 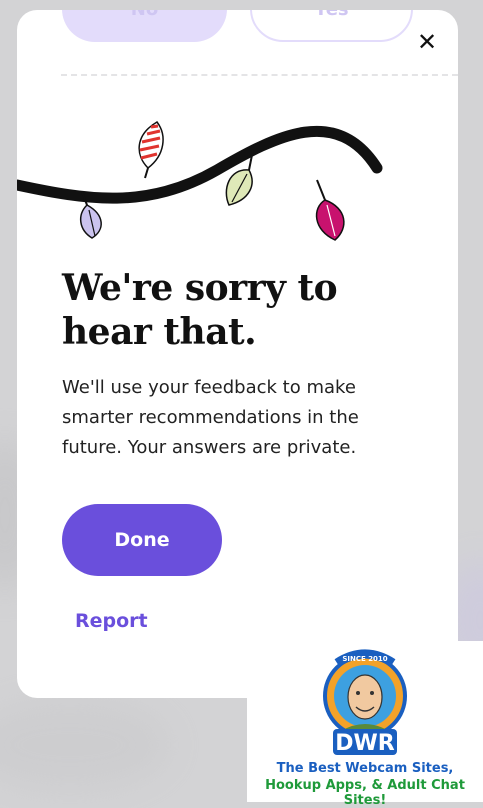 What do you see at coordinates (200, 310) in the screenshot?
I see `dialog-title: We're sorry to hear that.` at bounding box center [200, 310].